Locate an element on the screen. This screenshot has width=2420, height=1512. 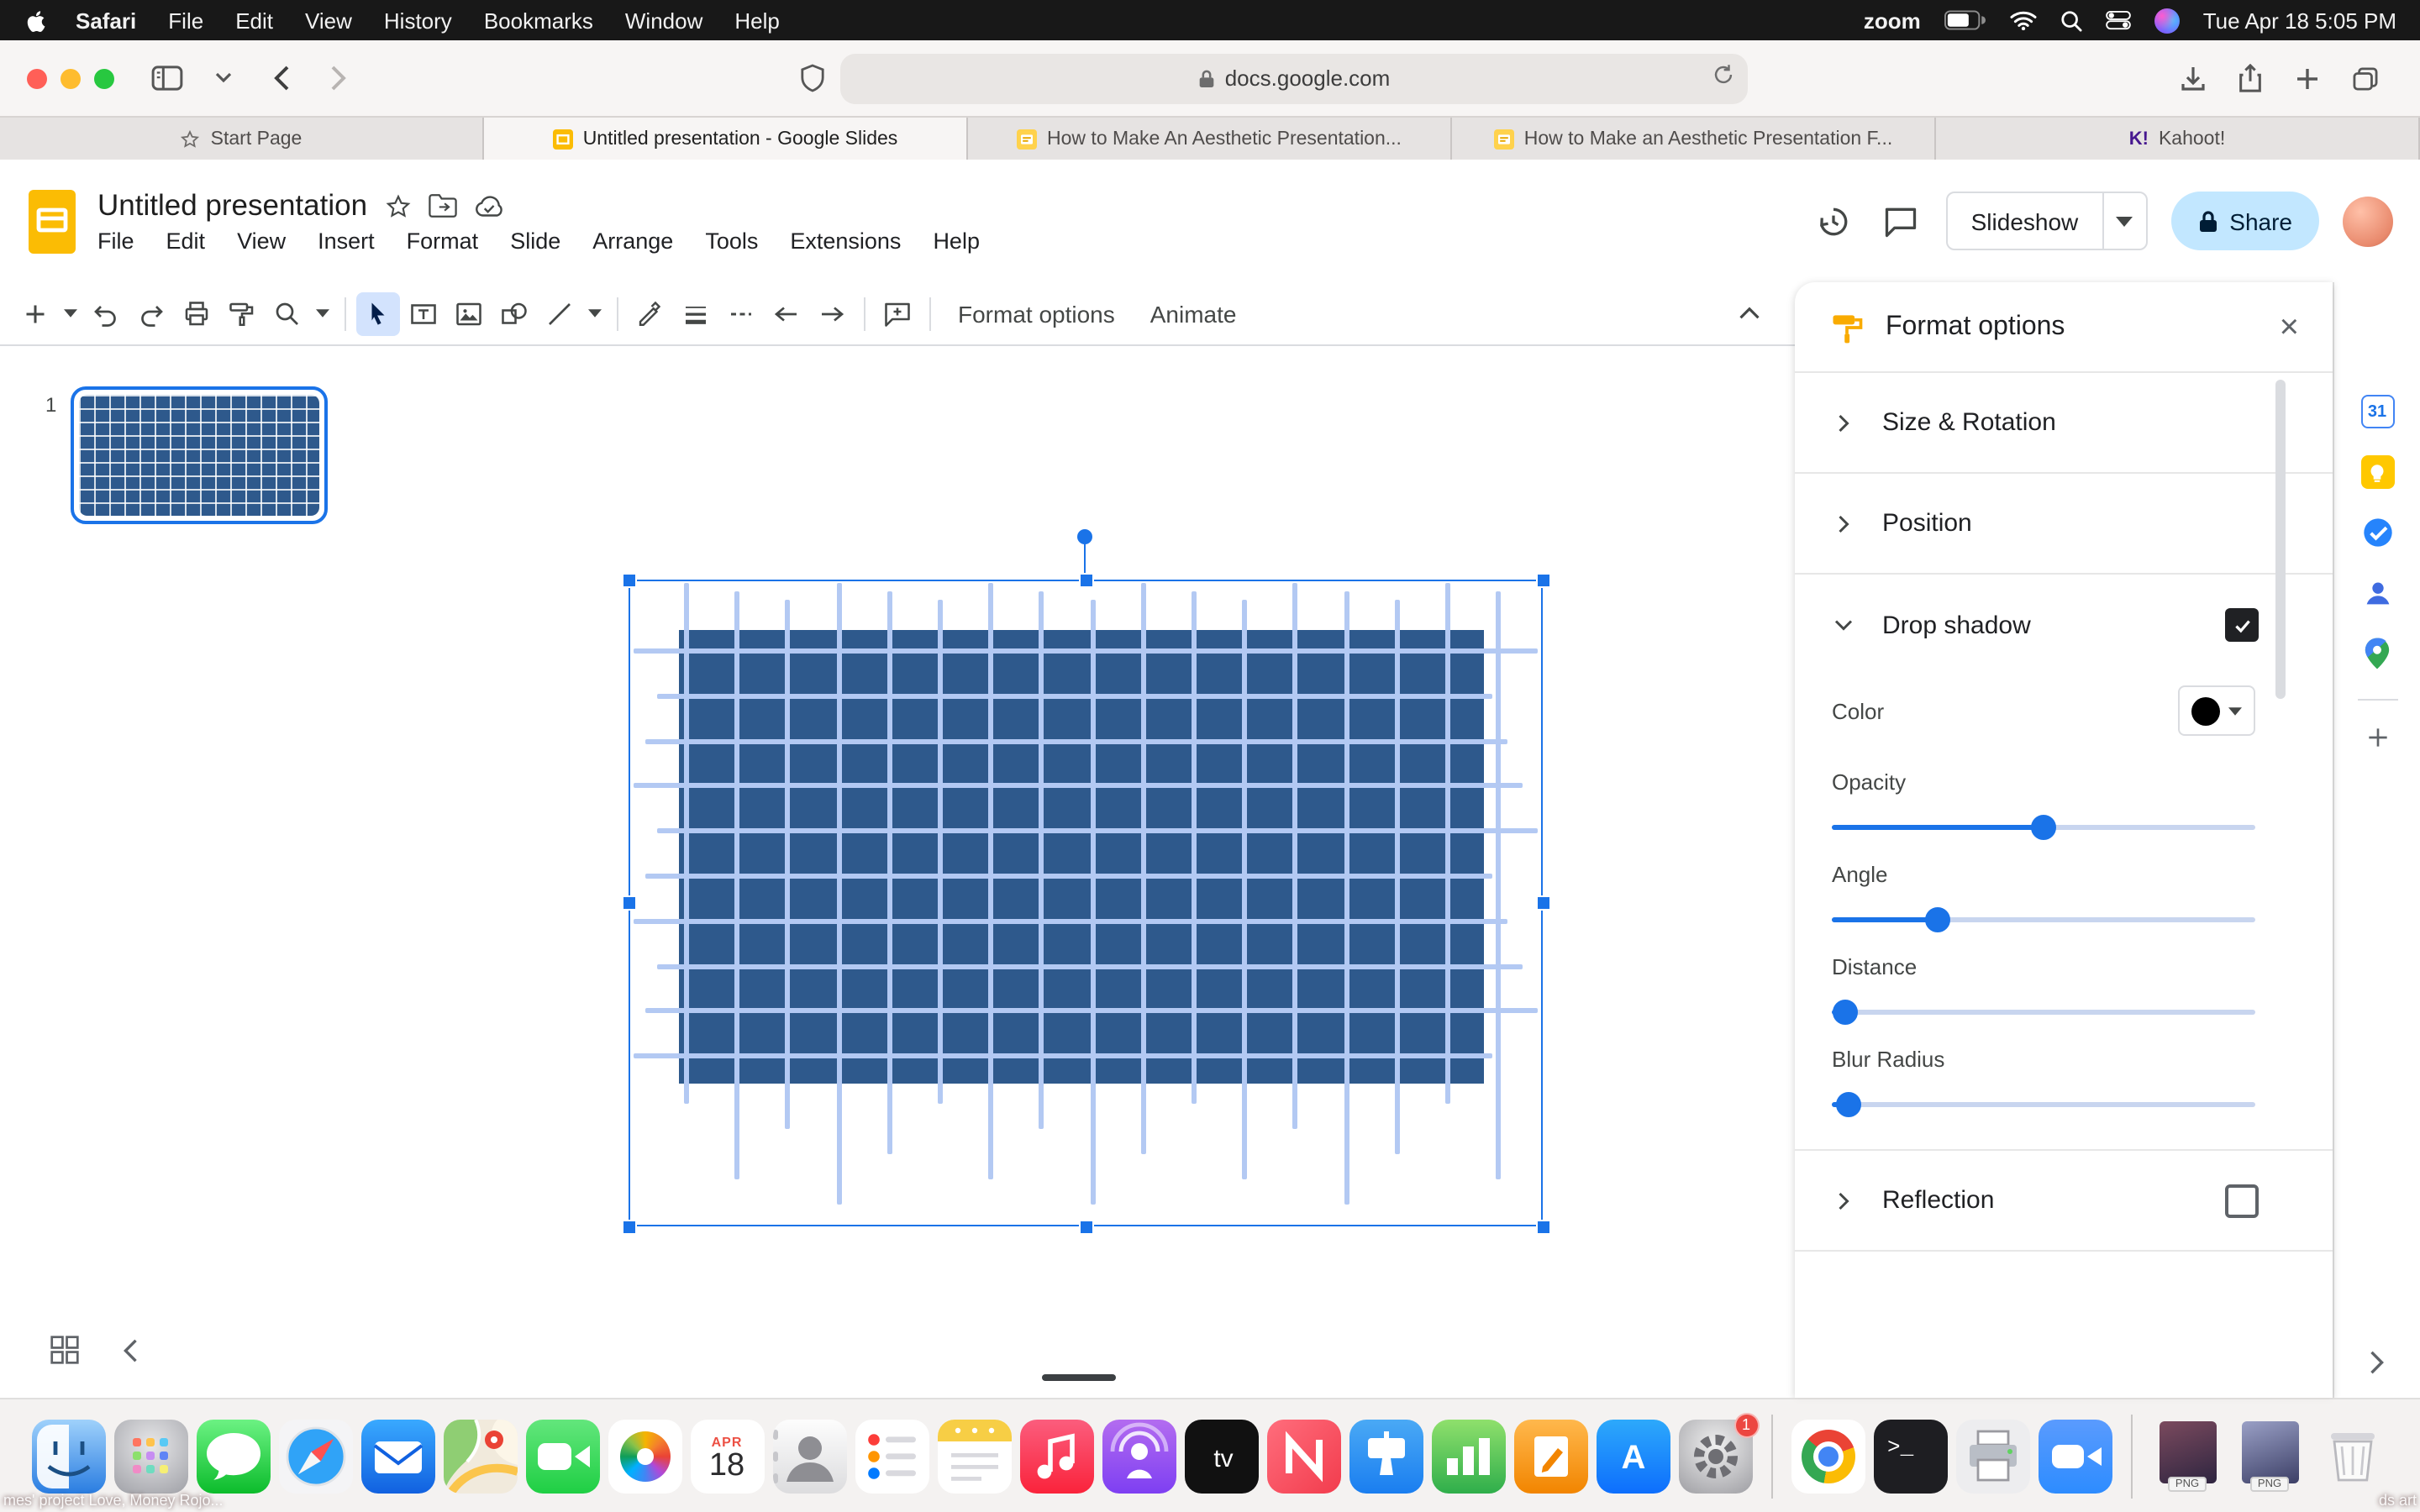
selection-handle-ne is located at coordinates (1542, 579).